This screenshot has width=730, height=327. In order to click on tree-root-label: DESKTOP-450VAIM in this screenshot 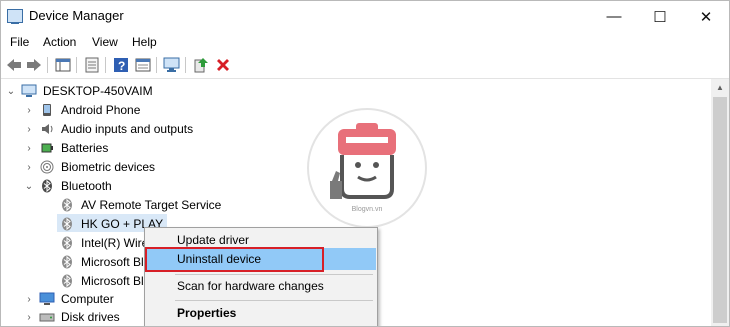, I will do `click(98, 91)`.